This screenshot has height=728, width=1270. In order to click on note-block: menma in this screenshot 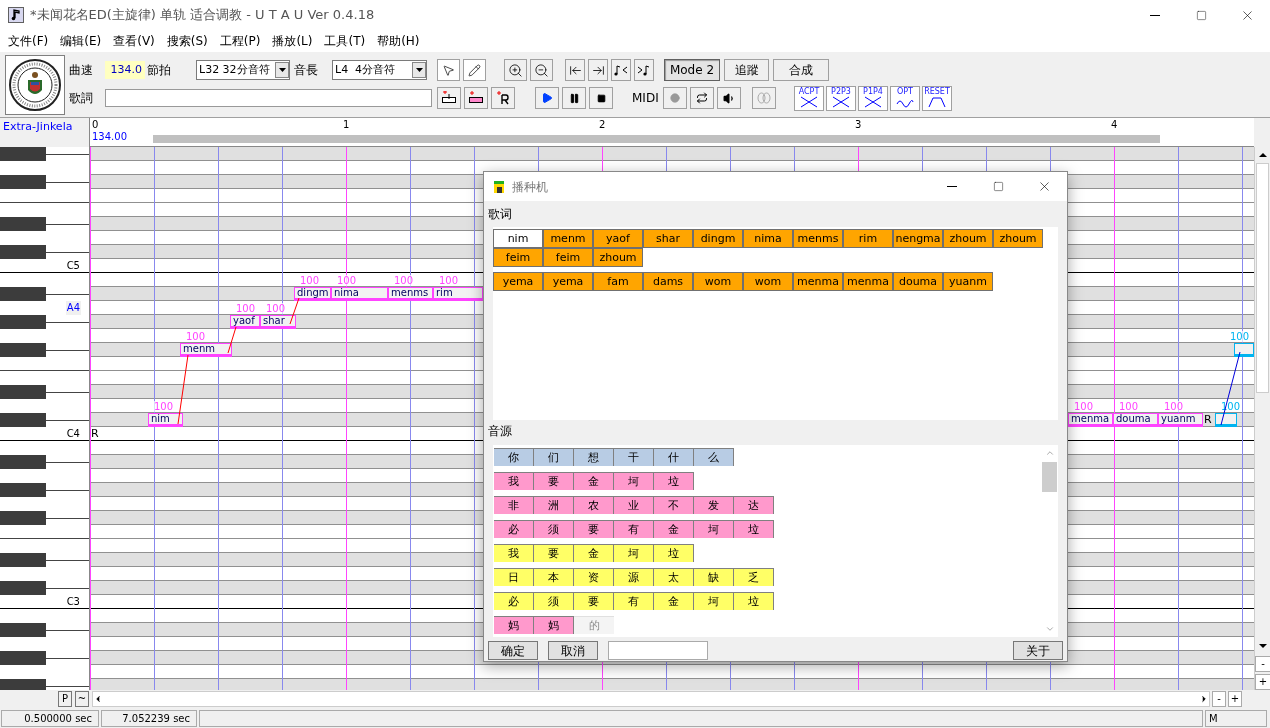, I will do `click(1090, 420)`.